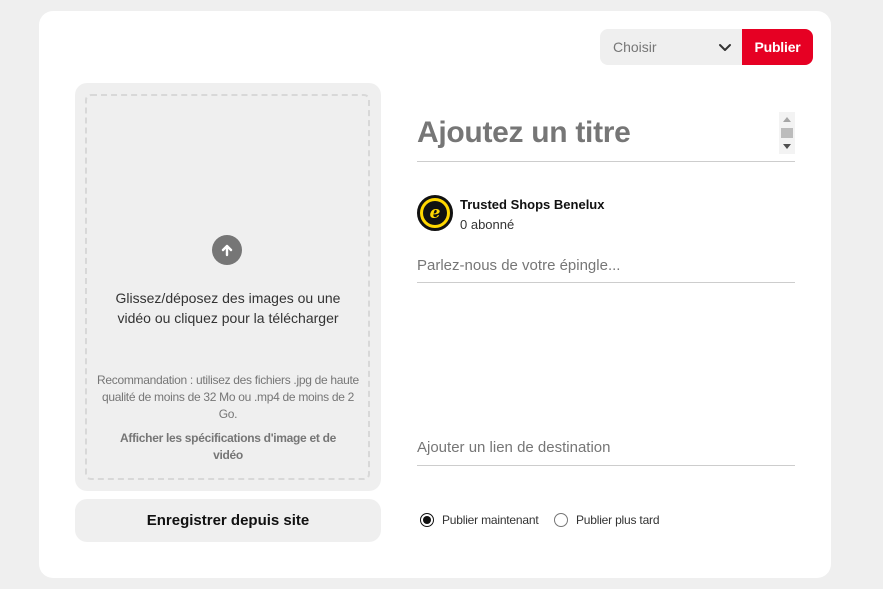 This screenshot has height=589, width=883. Describe the element at coordinates (635, 47) in the screenshot. I see `board-select-value: Choisir` at that location.